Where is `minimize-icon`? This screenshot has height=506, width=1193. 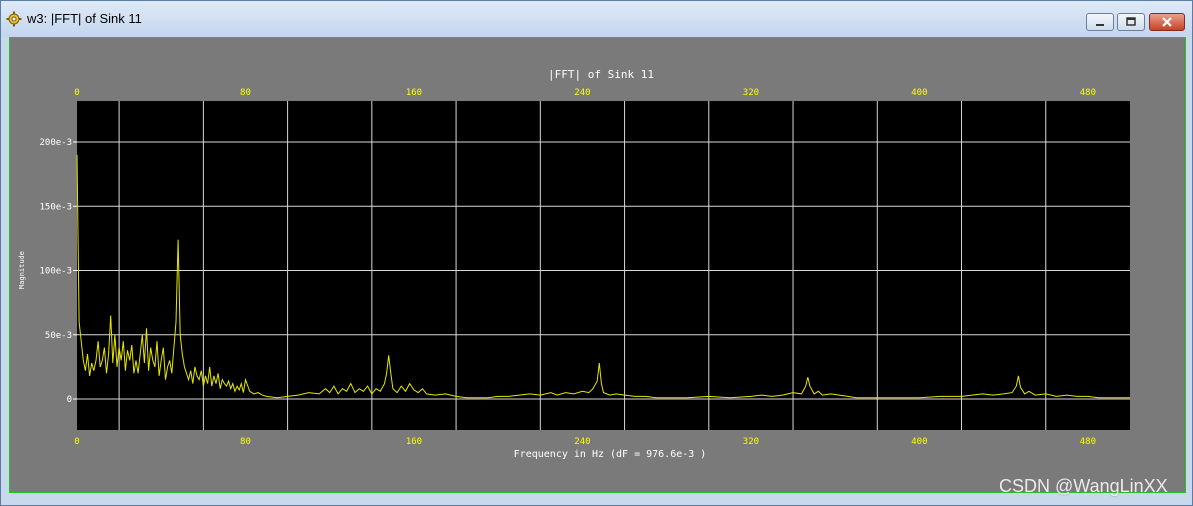
minimize-icon is located at coordinates (1100, 25).